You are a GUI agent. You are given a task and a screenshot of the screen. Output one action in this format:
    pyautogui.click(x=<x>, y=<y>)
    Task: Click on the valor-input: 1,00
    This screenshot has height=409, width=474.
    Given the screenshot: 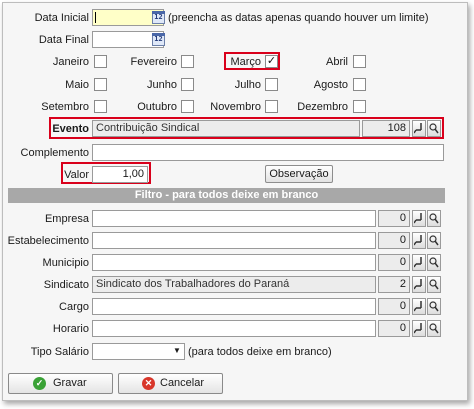 What is the action you would take?
    pyautogui.click(x=120, y=174)
    